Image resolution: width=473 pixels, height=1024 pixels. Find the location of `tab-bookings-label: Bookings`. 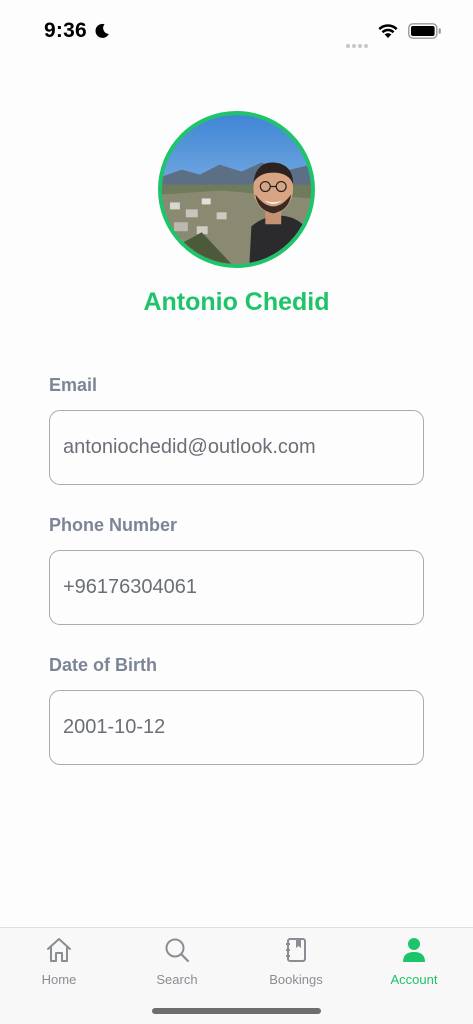

tab-bookings-label: Bookings is located at coordinates (296, 979).